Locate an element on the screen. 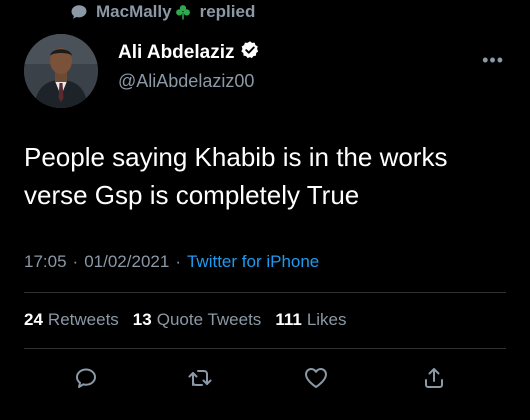 The image size is (530, 420). reply-button is located at coordinates (86, 380).